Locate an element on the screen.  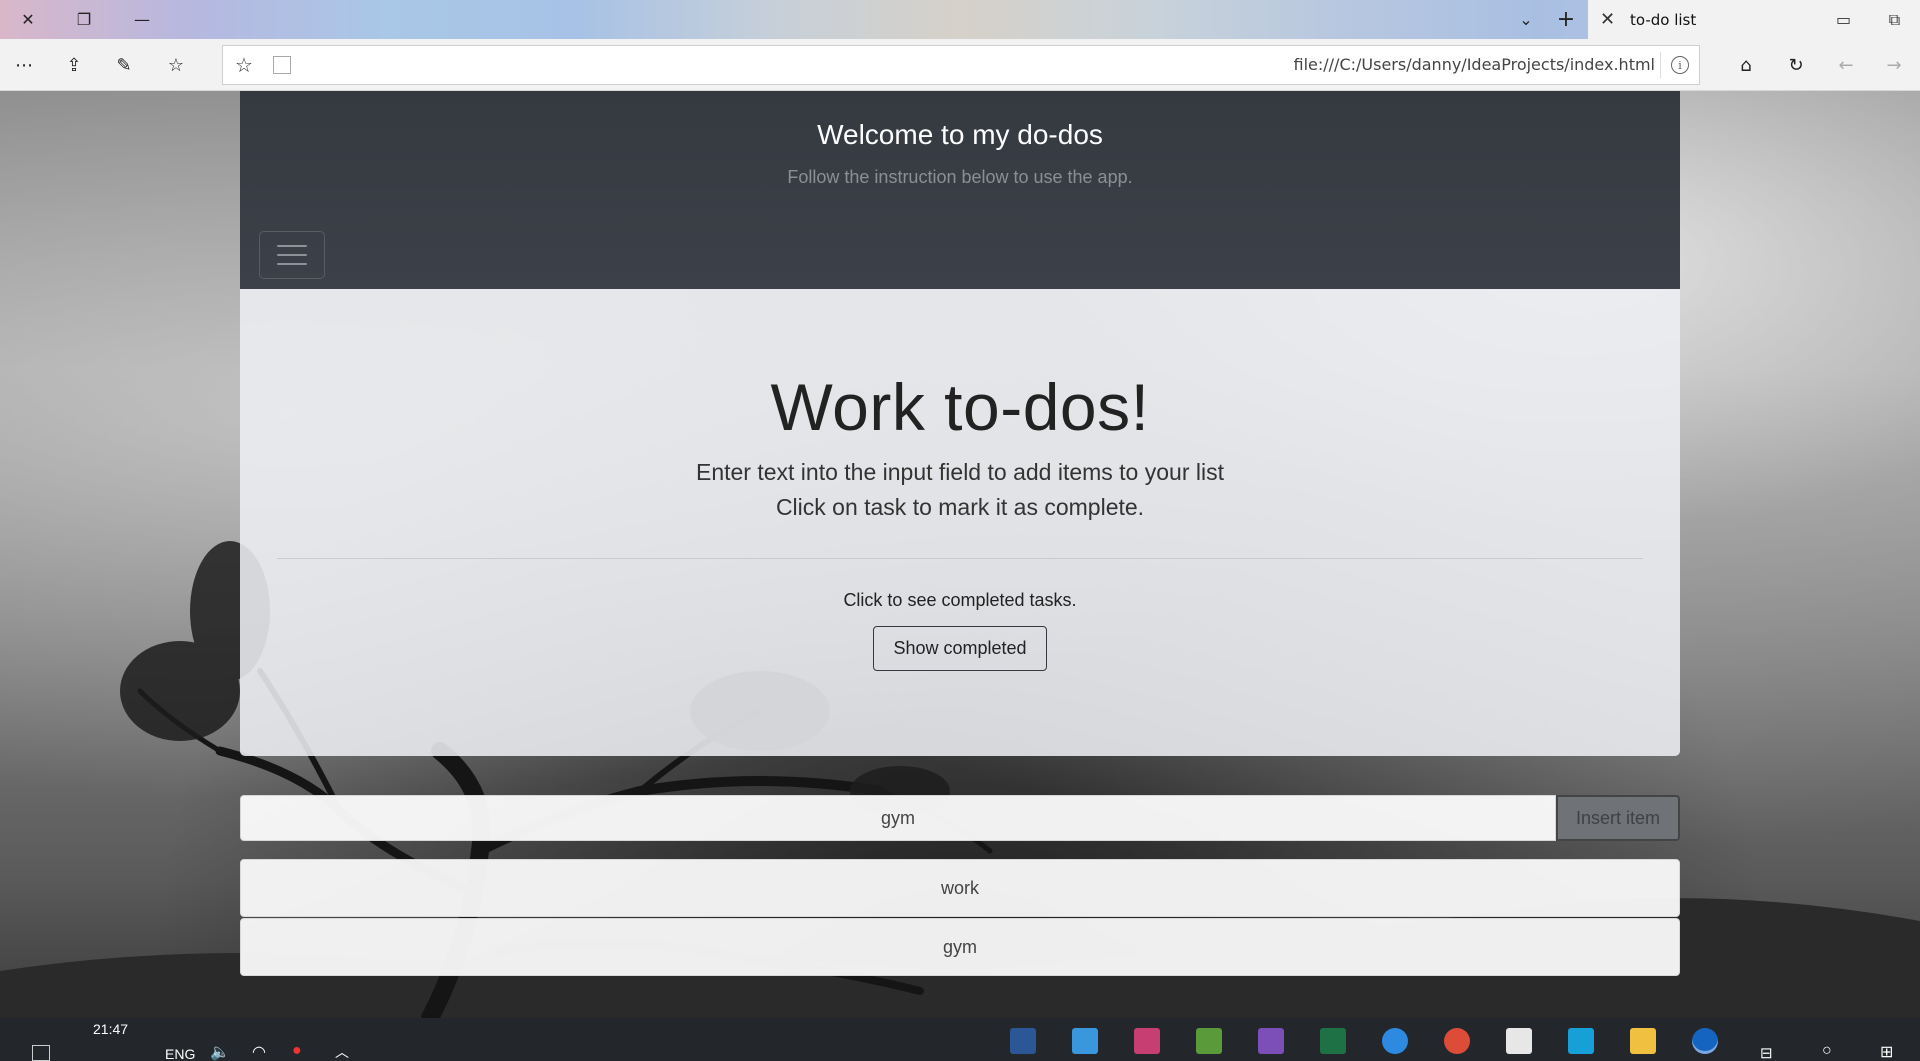
forward-arrow-icon: → is located at coordinates (1894, 65).